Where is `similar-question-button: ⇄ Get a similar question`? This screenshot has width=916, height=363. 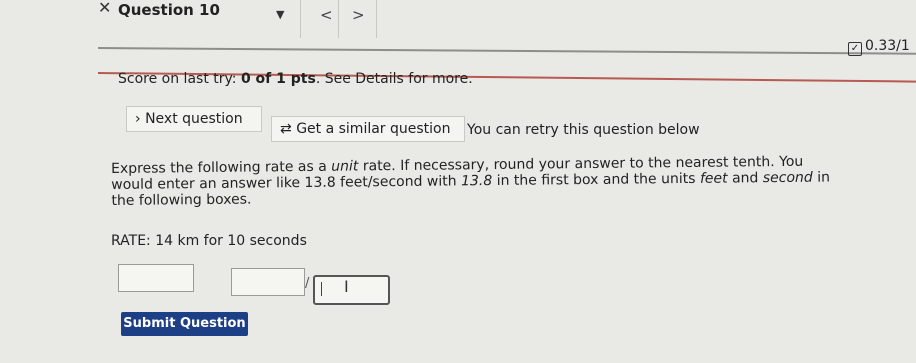 similar-question-button: ⇄ Get a similar question is located at coordinates (368, 129).